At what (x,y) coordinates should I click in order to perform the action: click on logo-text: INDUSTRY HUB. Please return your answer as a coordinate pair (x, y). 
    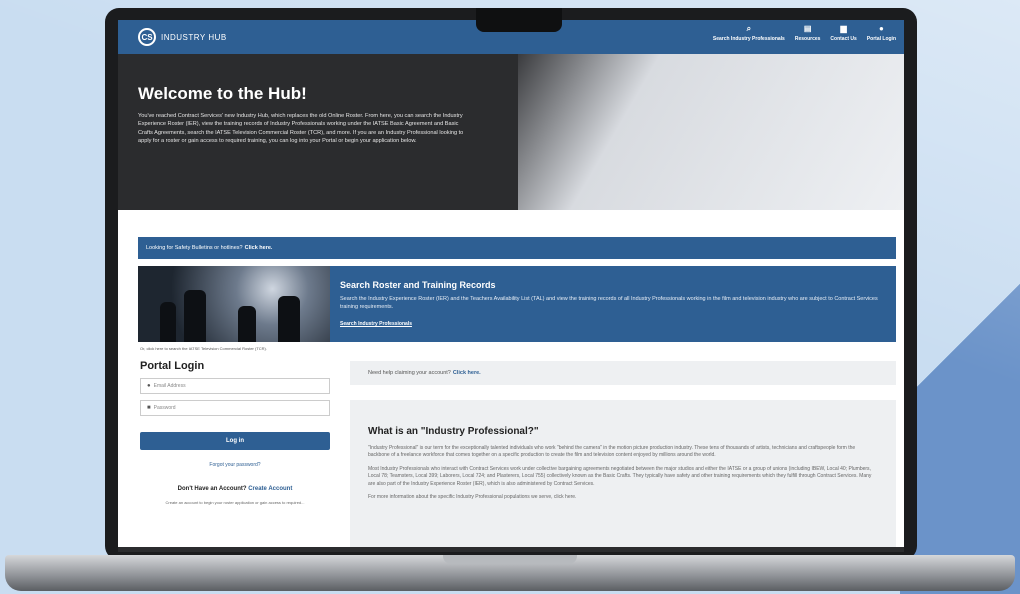
    Looking at the image, I should click on (194, 37).